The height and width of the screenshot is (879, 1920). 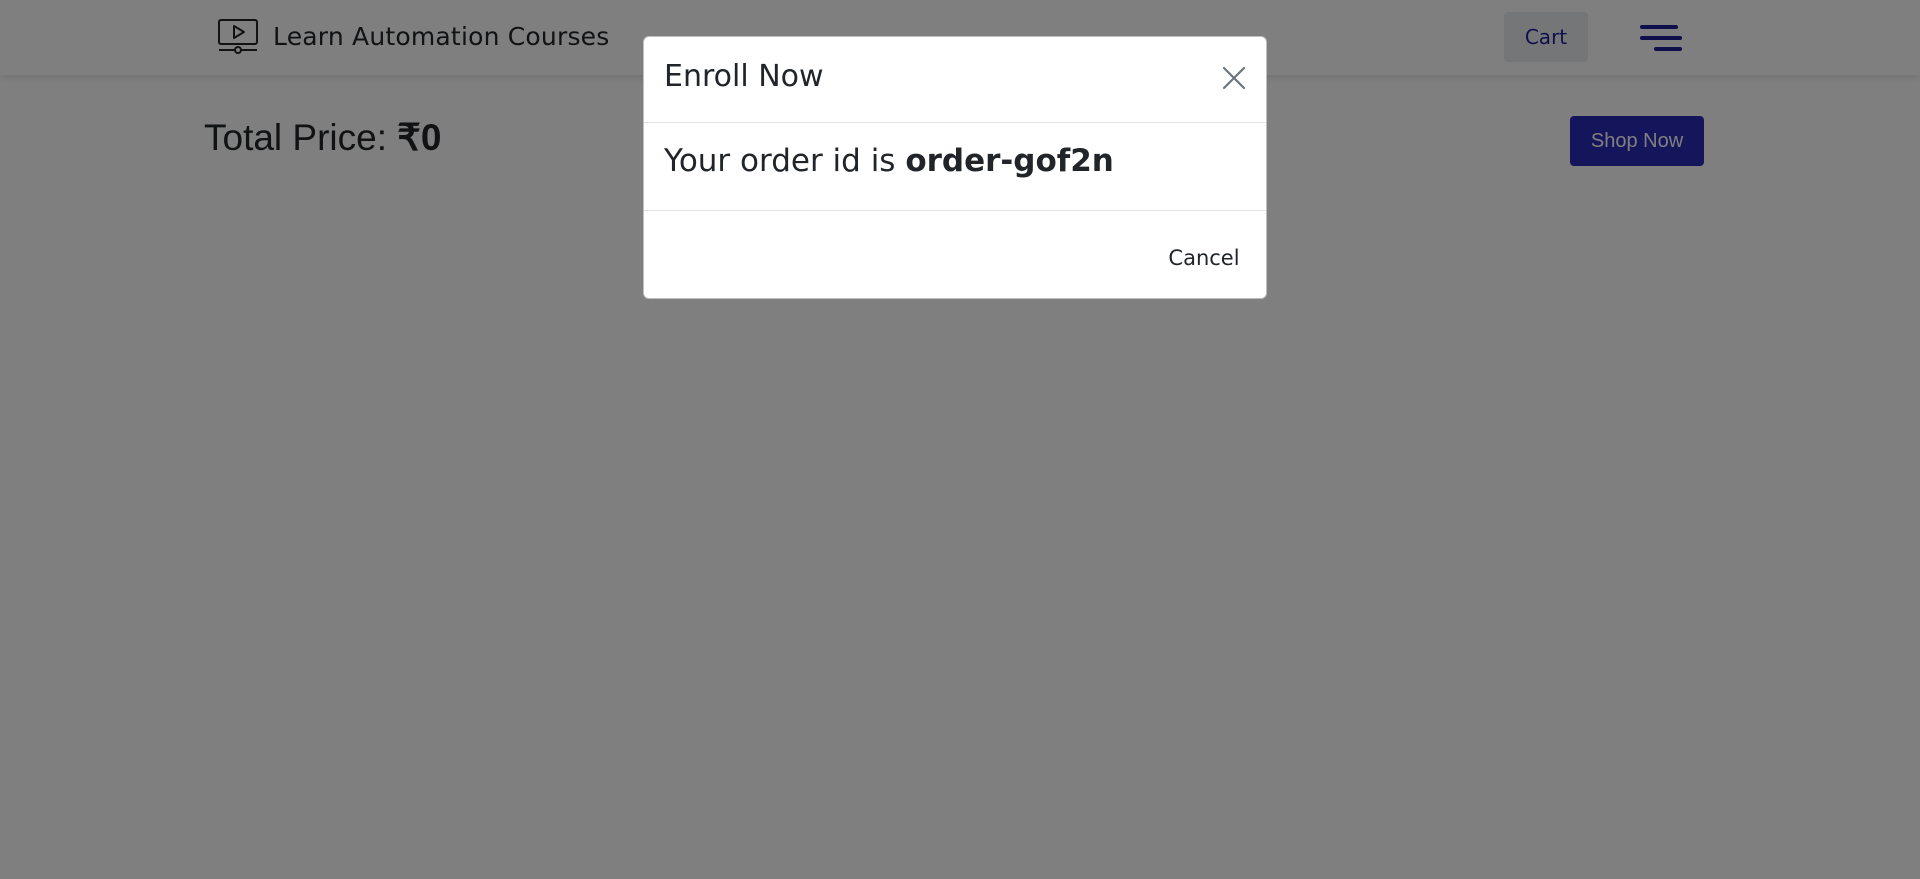 I want to click on close-icon, so click(x=1234, y=78).